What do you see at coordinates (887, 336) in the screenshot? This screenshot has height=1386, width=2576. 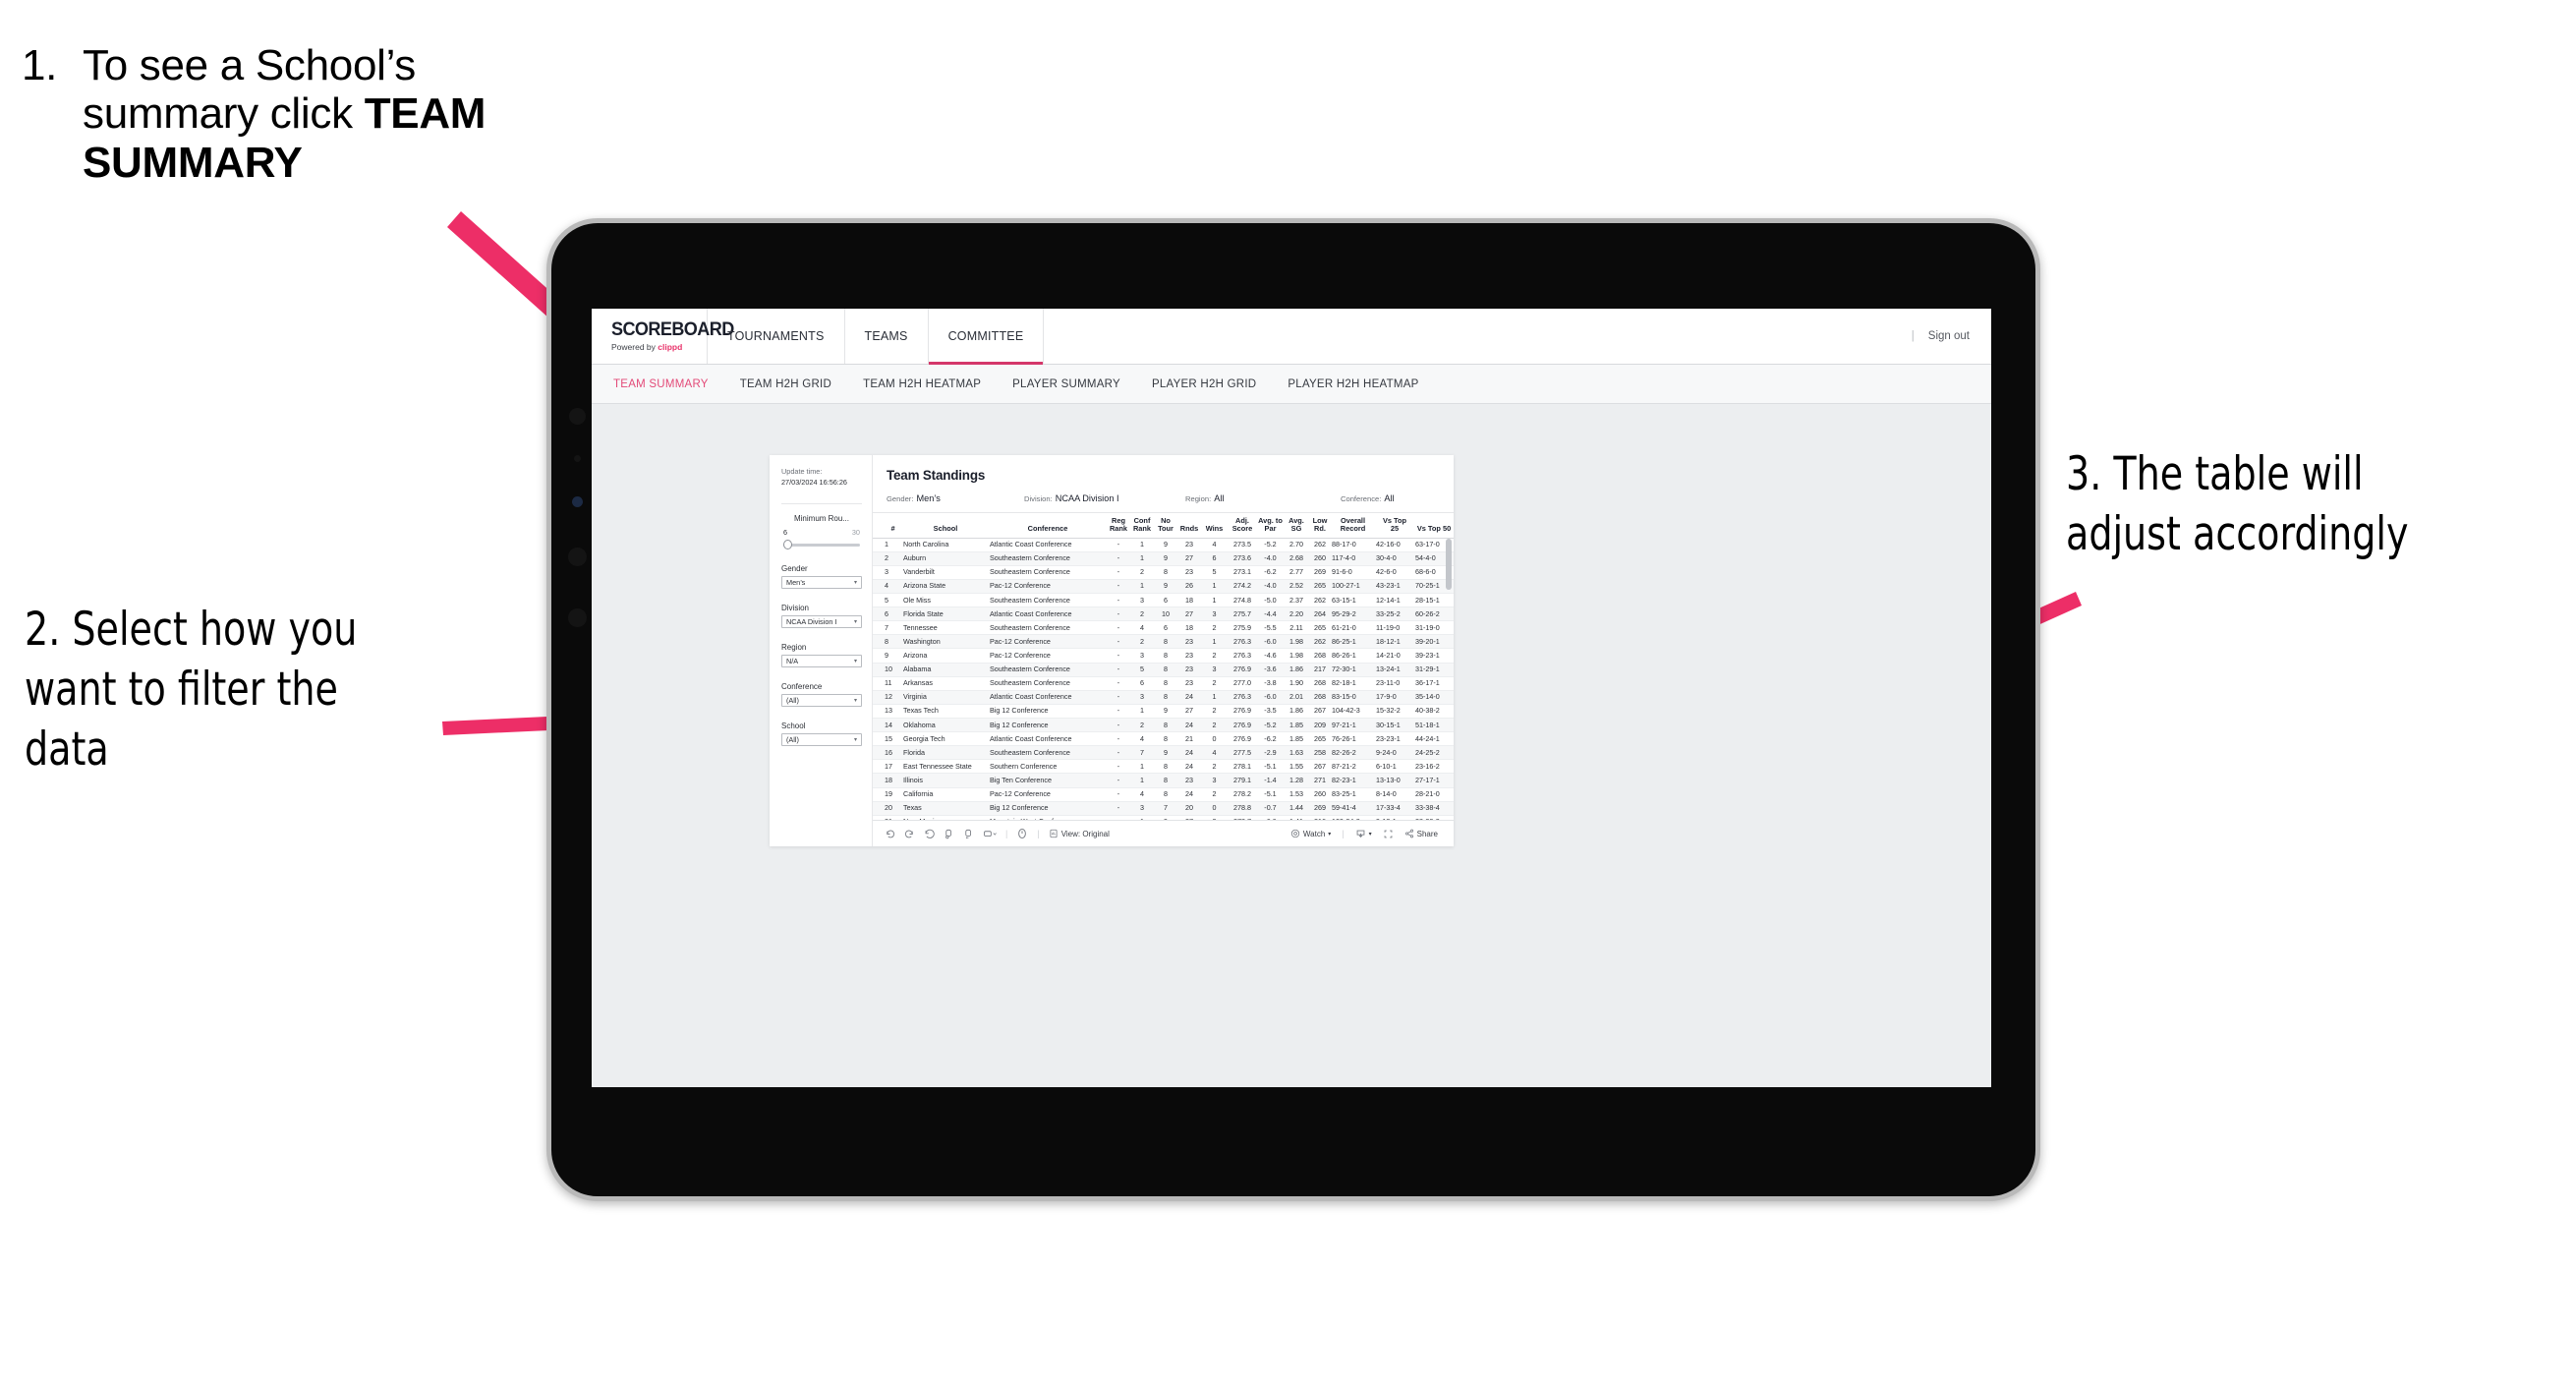 I see `topnav-item-teams: TEAMS` at bounding box center [887, 336].